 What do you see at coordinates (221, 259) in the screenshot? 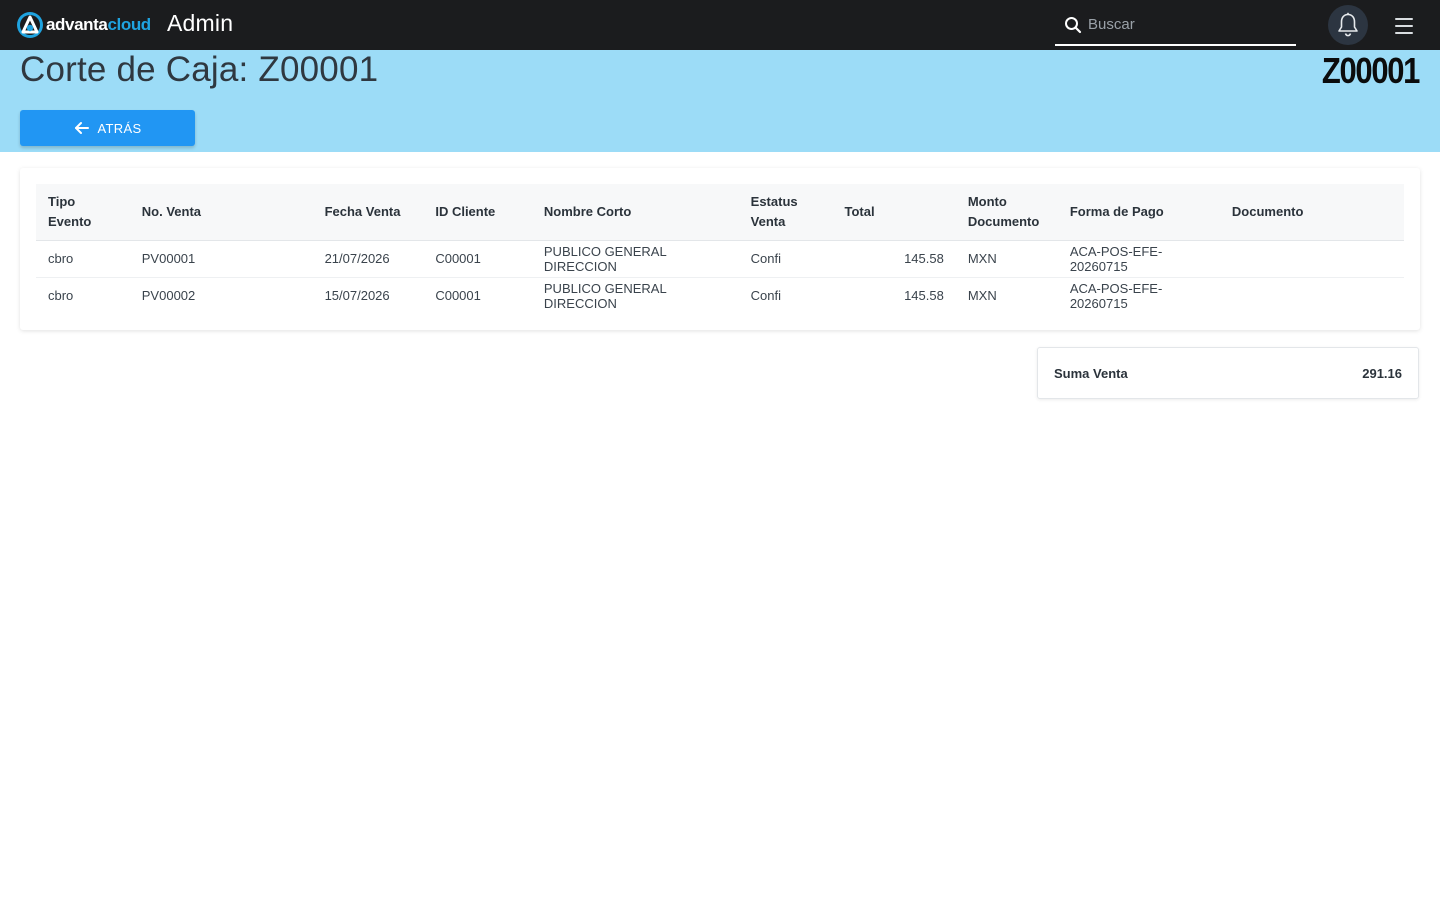
I see `cell-no-venta: PV00001` at bounding box center [221, 259].